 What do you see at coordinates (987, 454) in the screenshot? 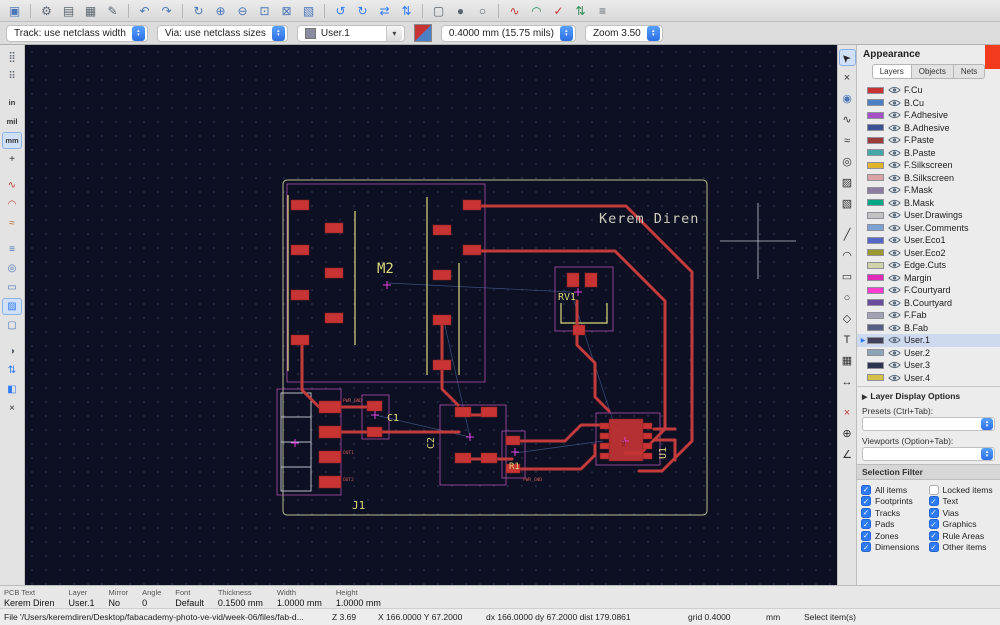
I see `viewports-stepper: ▴ ▾` at bounding box center [987, 454].